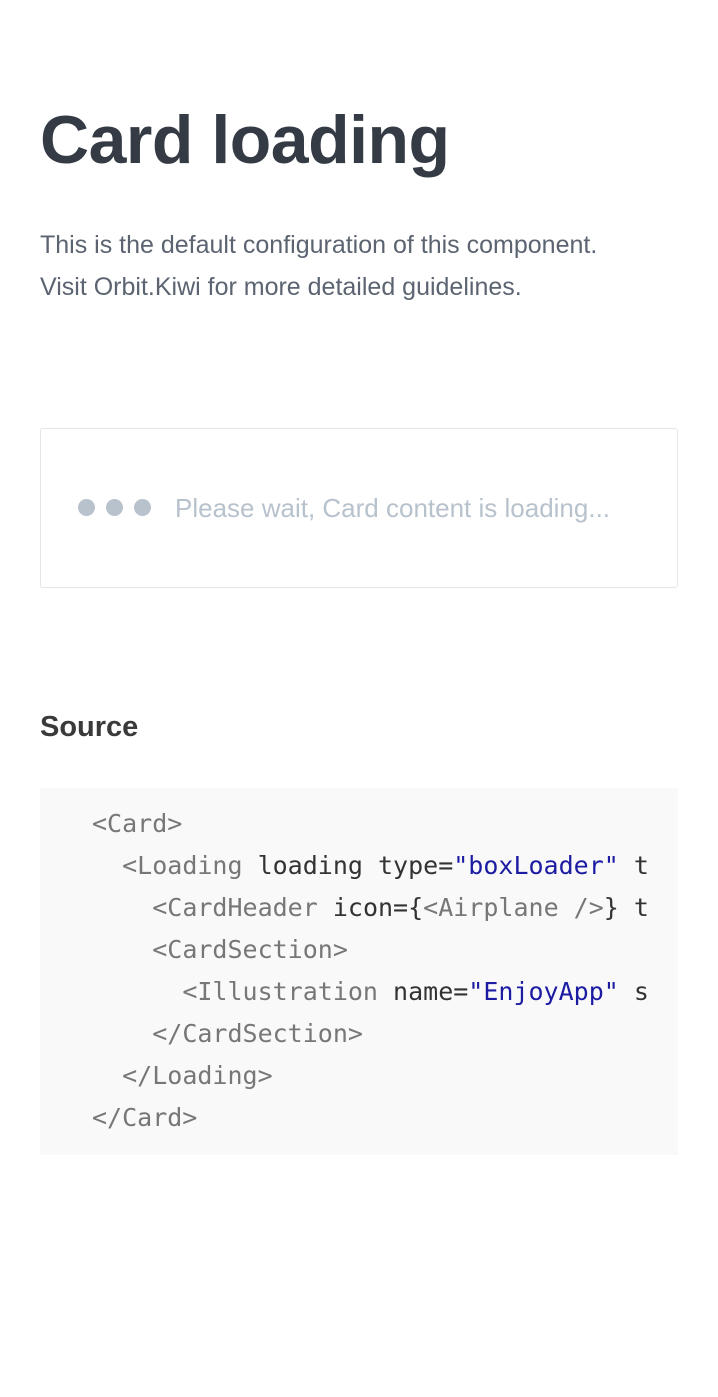 Image resolution: width=718 pixels, height=1397 pixels. What do you see at coordinates (423, 991) in the screenshot?
I see `code-token-attr: name=` at bounding box center [423, 991].